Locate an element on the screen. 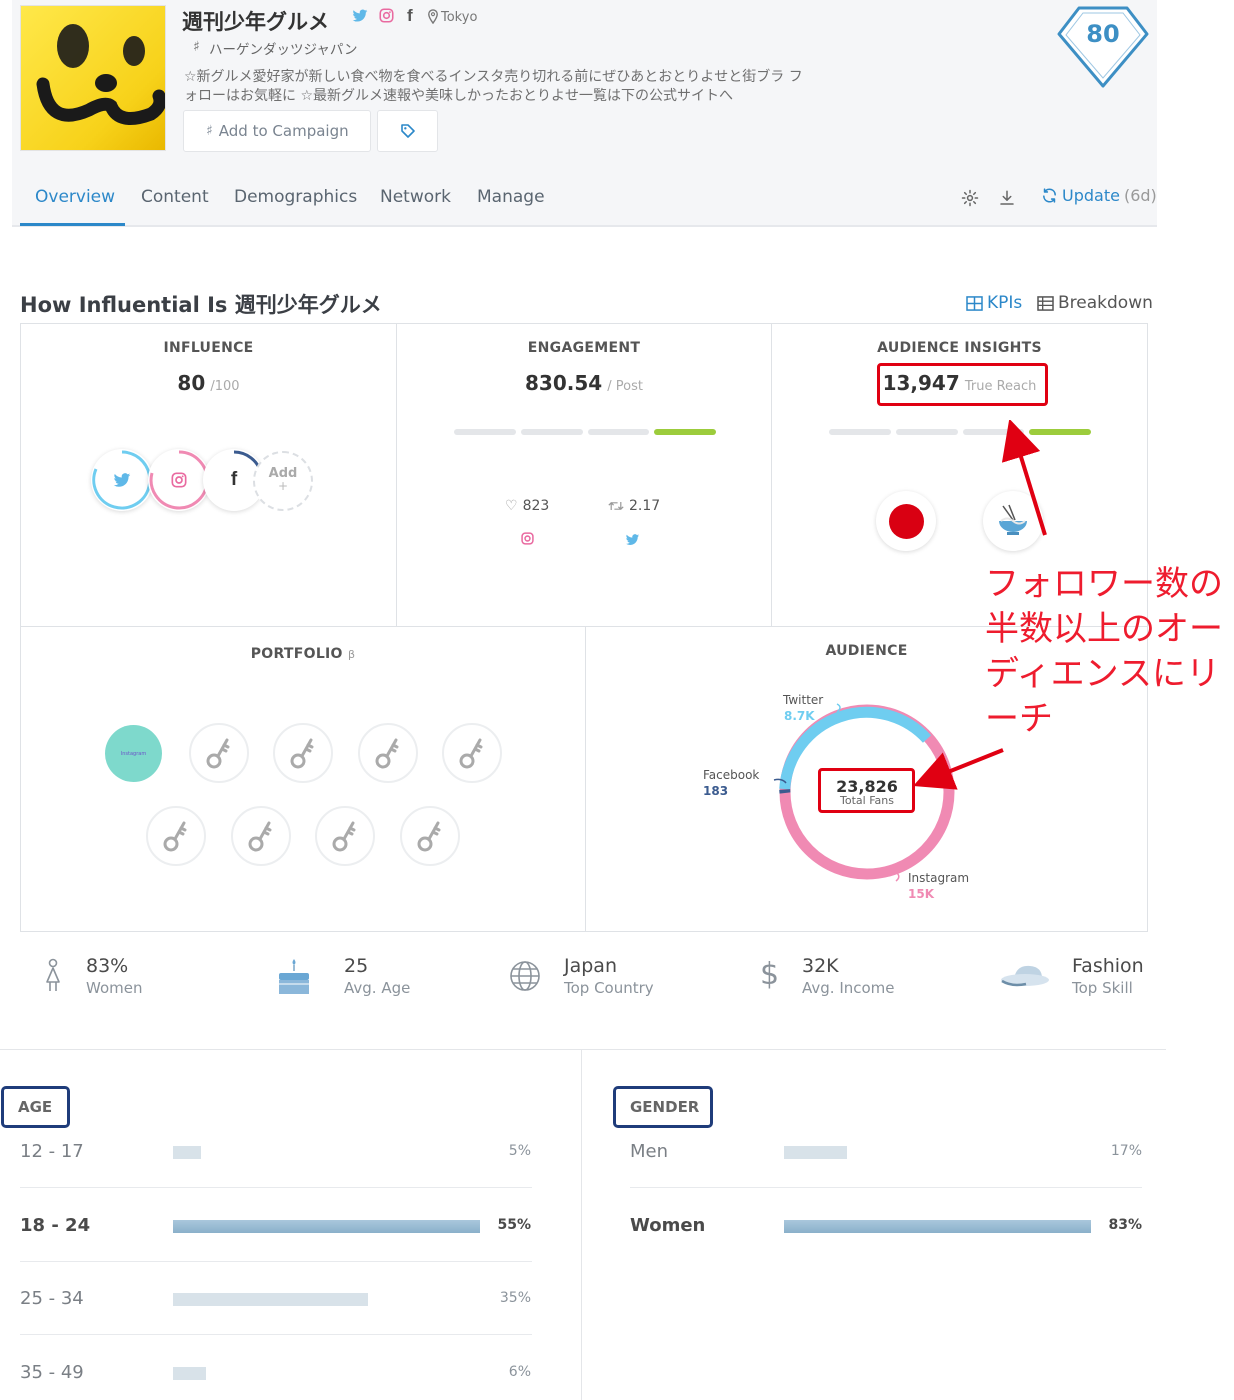  gender-row-percent: 17% is located at coordinates (1126, 1151).